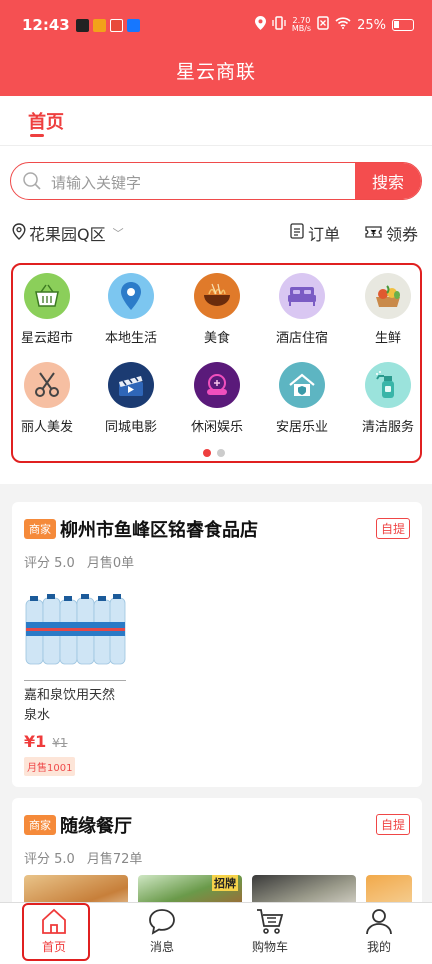 The height and width of the screenshot is (964, 432). Describe the element at coordinates (216, 181) in the screenshot. I see `search-bar: 请输入关键字 搜索` at that location.